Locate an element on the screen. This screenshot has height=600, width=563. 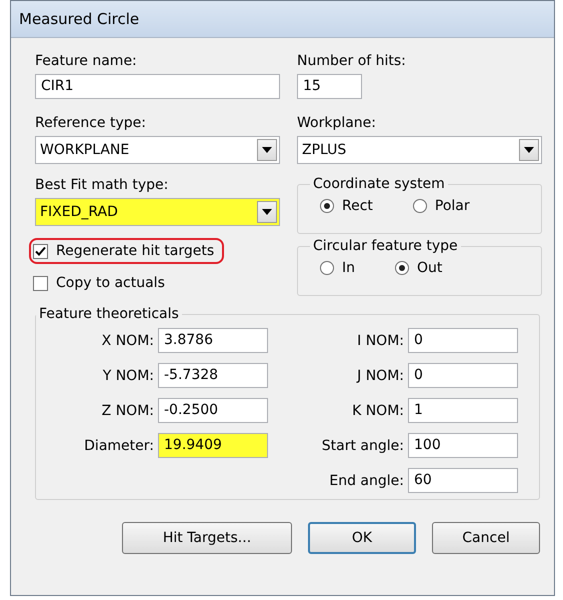
radio-button: Rect is located at coordinates (346, 206).